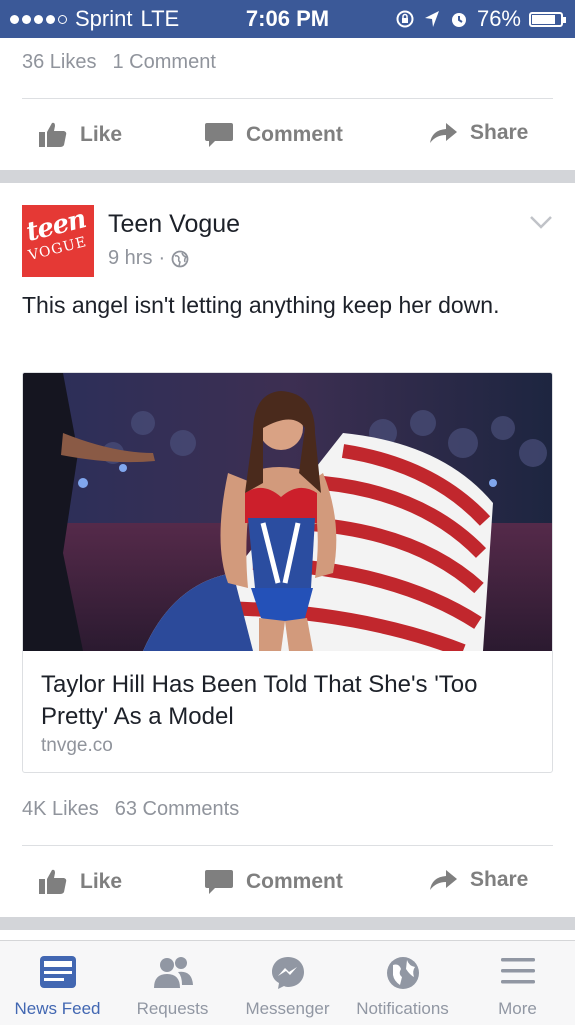 The height and width of the screenshot is (1025, 575). Describe the element at coordinates (458, 20) in the screenshot. I see `alarm-icon` at that location.